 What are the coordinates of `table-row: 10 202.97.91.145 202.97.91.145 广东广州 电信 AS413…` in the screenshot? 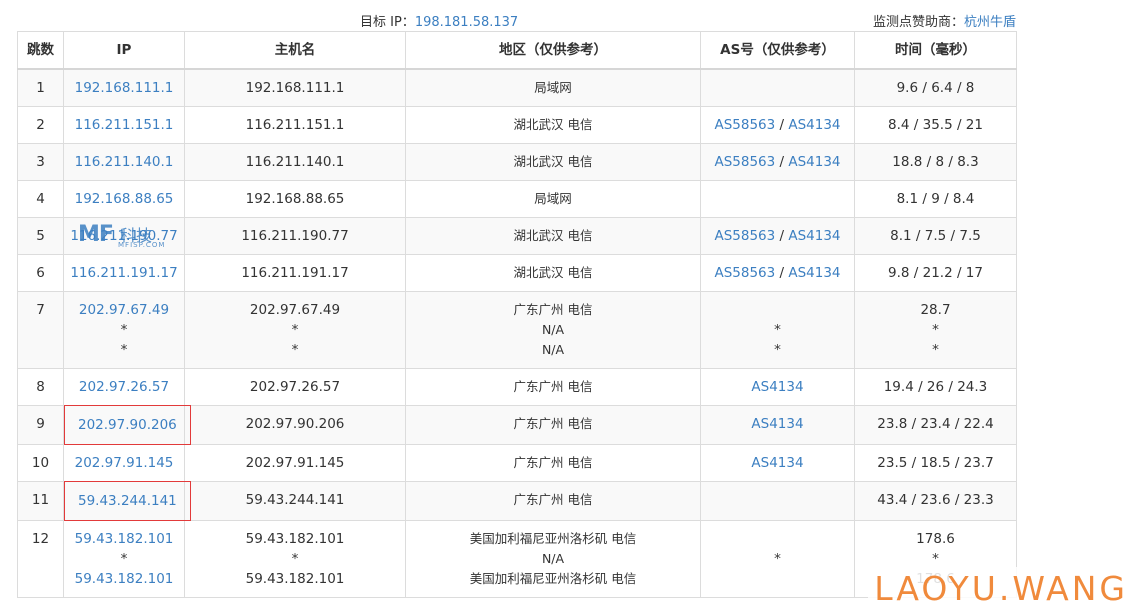 It's located at (517, 463).